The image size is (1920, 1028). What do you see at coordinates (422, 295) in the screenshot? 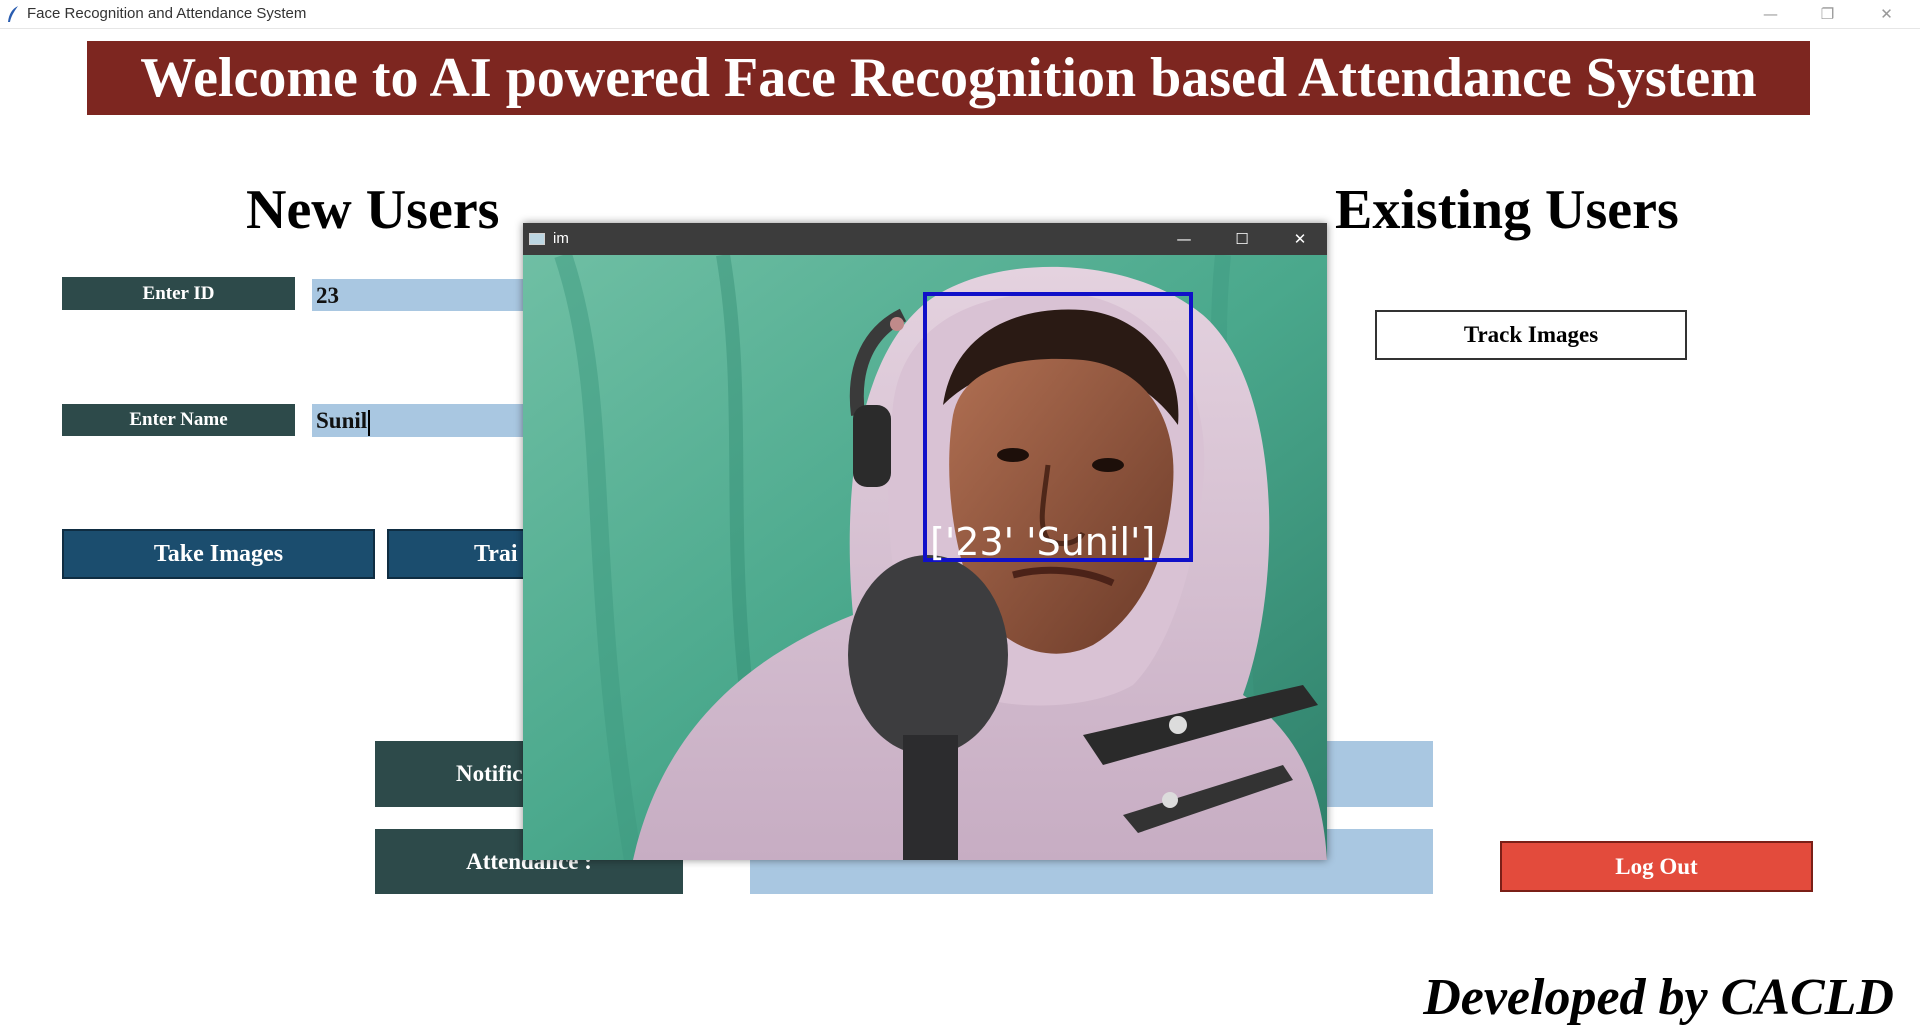
I see `id-input: 23` at bounding box center [422, 295].